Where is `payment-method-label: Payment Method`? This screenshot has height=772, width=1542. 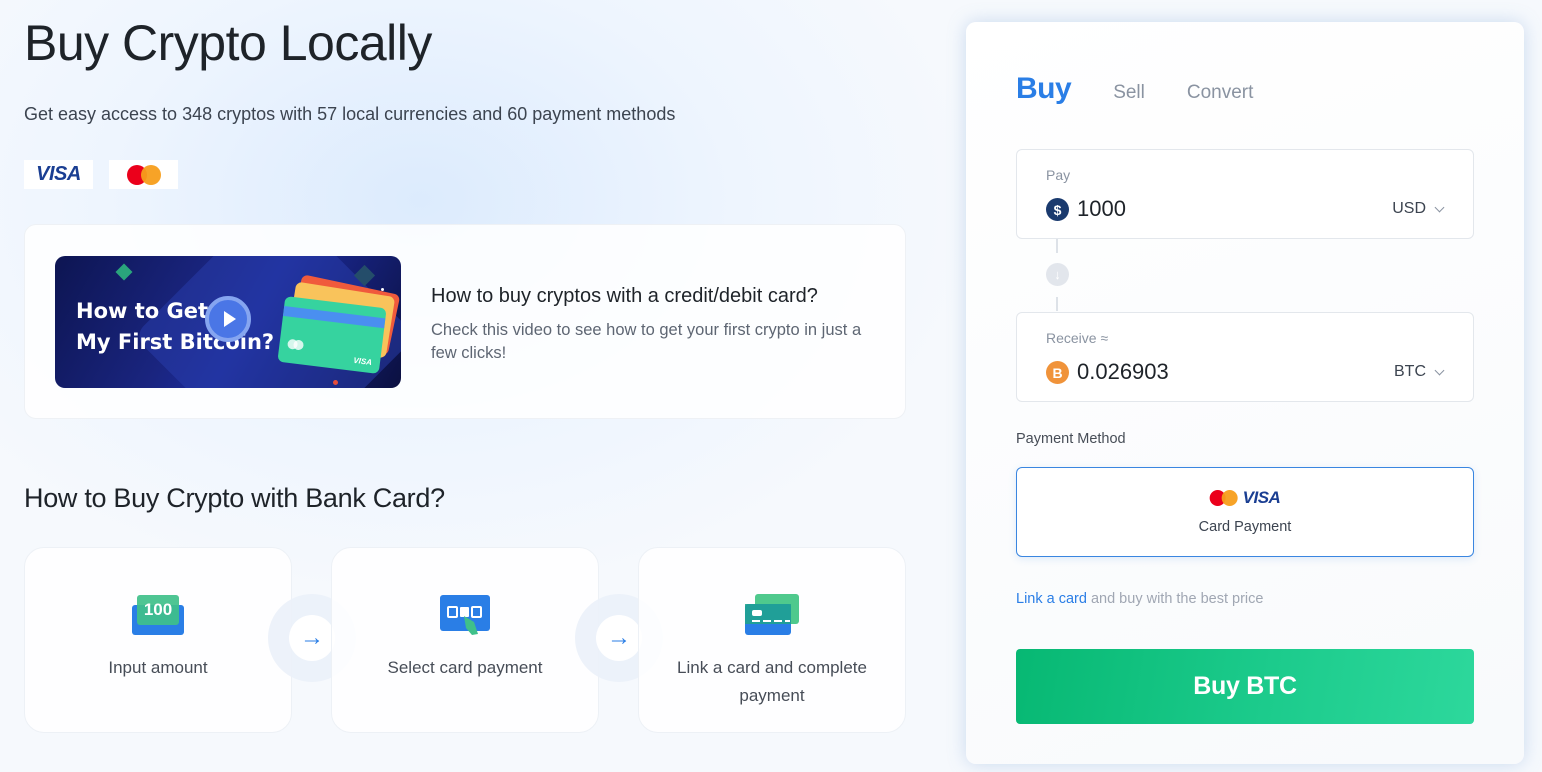
payment-method-label: Payment Method is located at coordinates (1071, 439).